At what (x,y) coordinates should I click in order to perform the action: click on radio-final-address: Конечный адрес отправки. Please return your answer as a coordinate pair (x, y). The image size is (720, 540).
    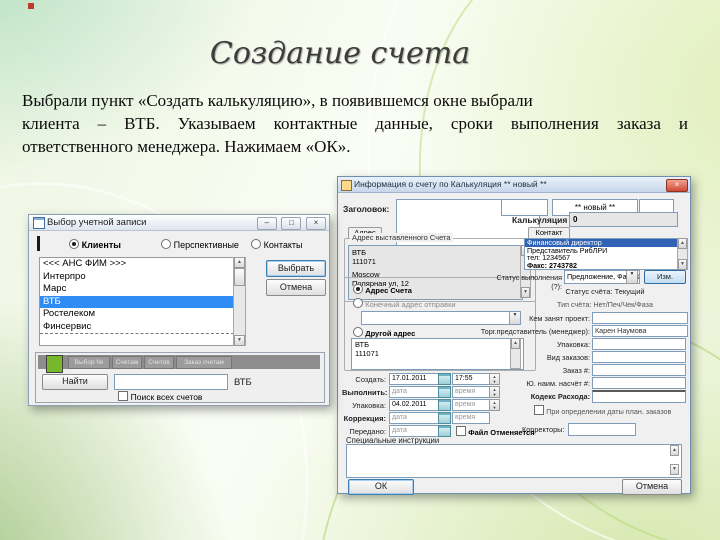
    Looking at the image, I should click on (404, 303).